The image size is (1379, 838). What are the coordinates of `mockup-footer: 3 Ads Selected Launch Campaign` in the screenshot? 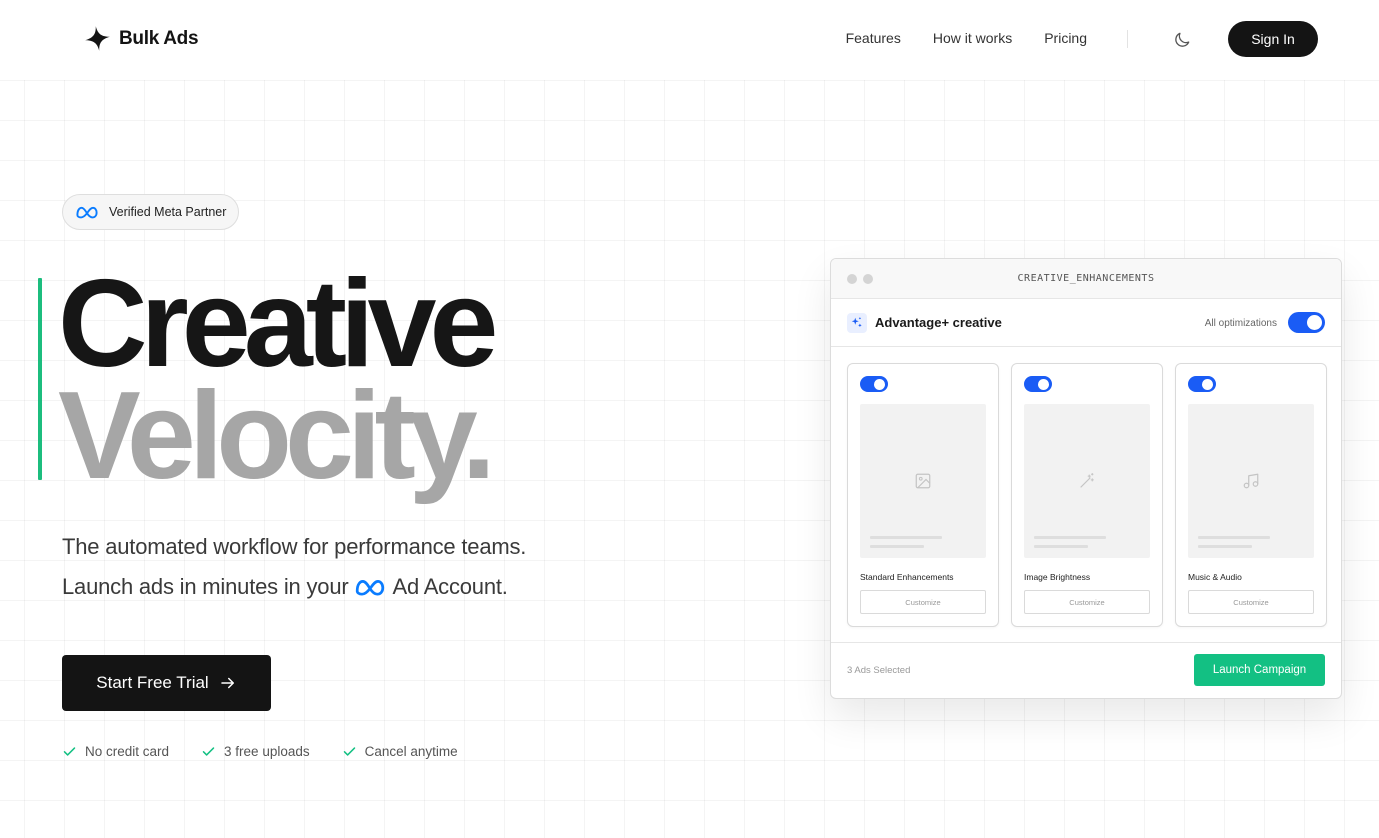 It's located at (1086, 670).